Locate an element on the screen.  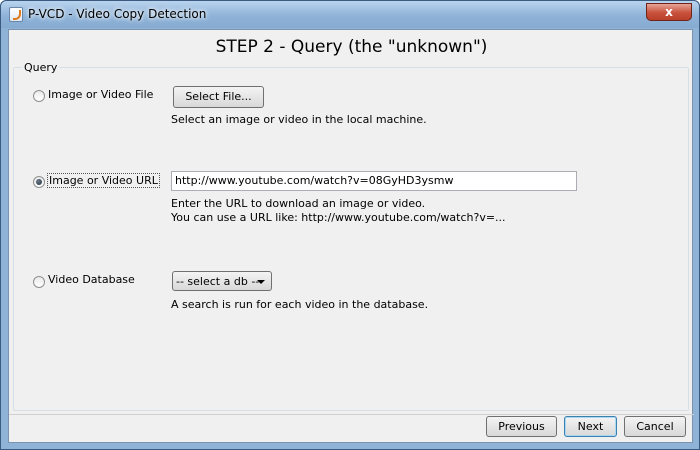
previous-button: Previous is located at coordinates (521, 426).